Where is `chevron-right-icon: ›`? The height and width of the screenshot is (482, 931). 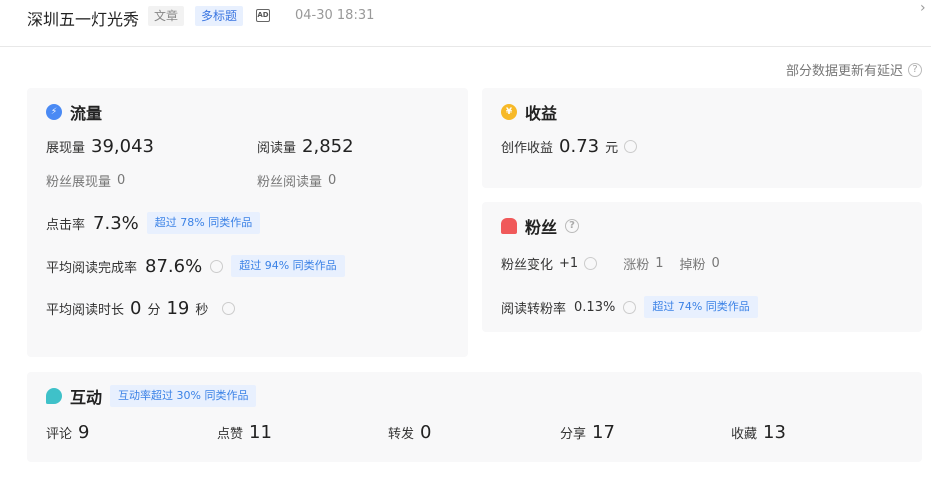
chevron-right-icon: › is located at coordinates (923, 8).